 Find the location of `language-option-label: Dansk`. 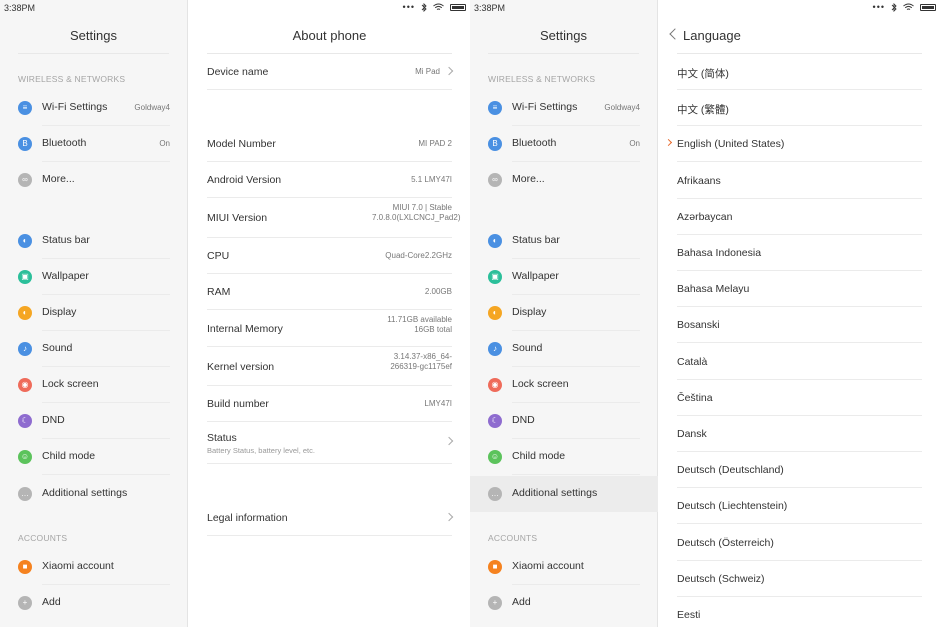

language-option-label: Dansk is located at coordinates (692, 434).